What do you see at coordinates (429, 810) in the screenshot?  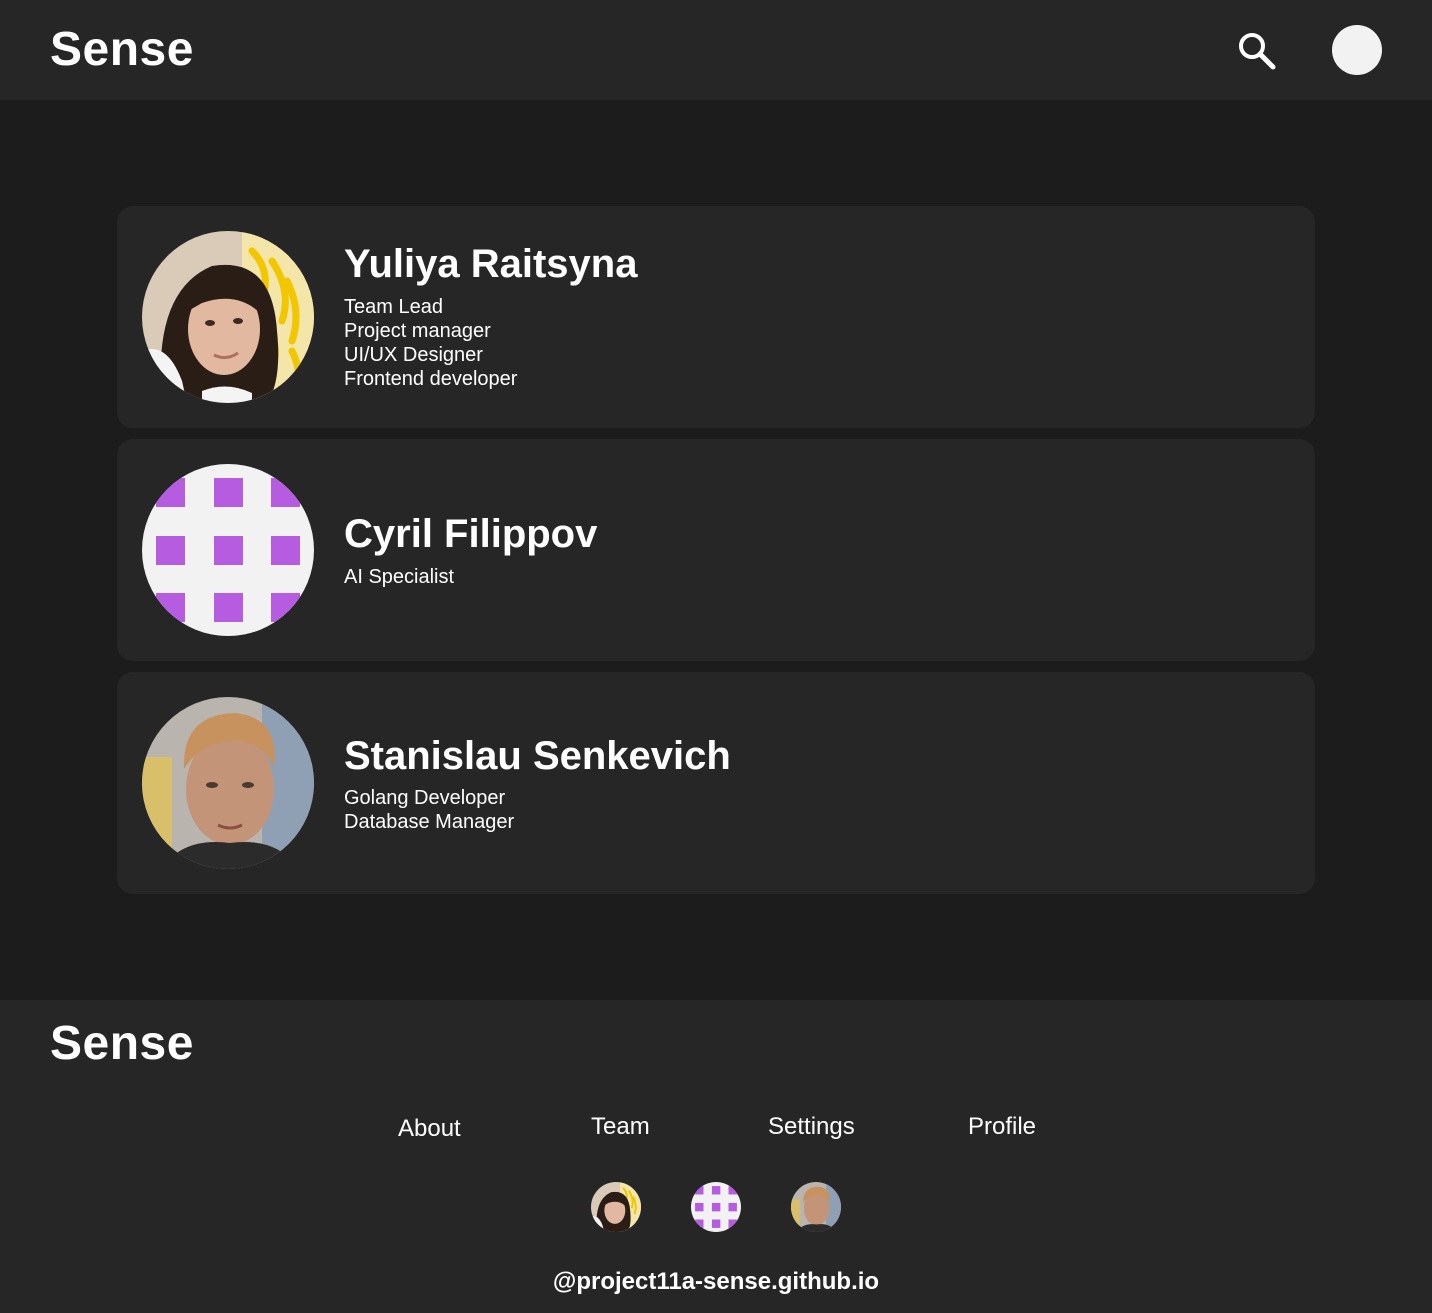 I see `member-roles: Golang Developer Database Manager` at bounding box center [429, 810].